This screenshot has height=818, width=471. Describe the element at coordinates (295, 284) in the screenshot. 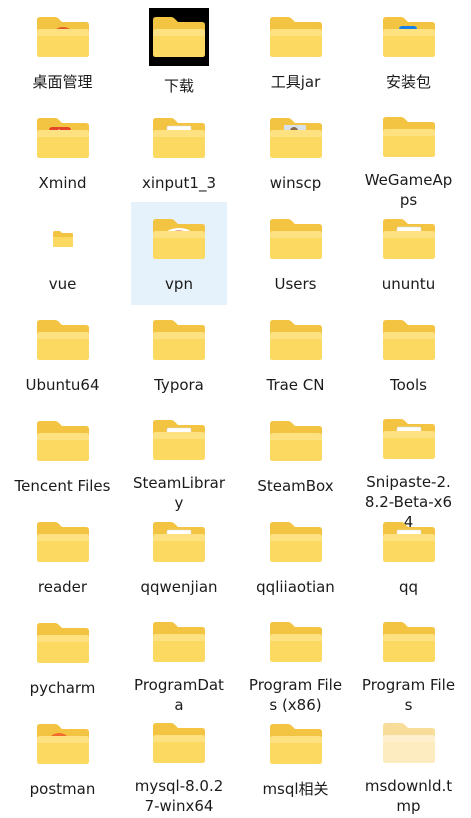

I see `folder-label: Users` at that location.